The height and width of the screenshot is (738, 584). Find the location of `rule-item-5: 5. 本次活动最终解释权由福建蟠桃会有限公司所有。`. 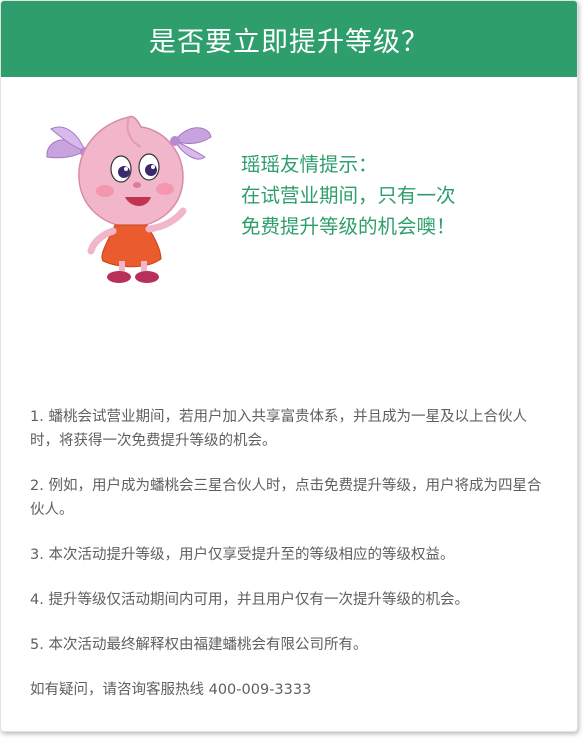

rule-item-5: 5. 本次活动最终解释权由福建蟠桃会有限公司所有。 is located at coordinates (199, 645).